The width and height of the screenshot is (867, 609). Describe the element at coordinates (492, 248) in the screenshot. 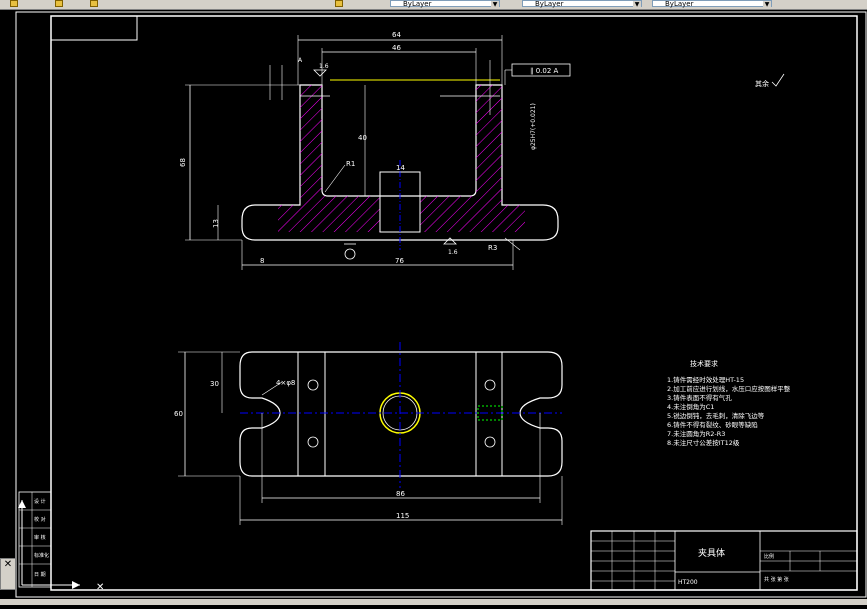

I see `radius-label-2: R3` at that location.